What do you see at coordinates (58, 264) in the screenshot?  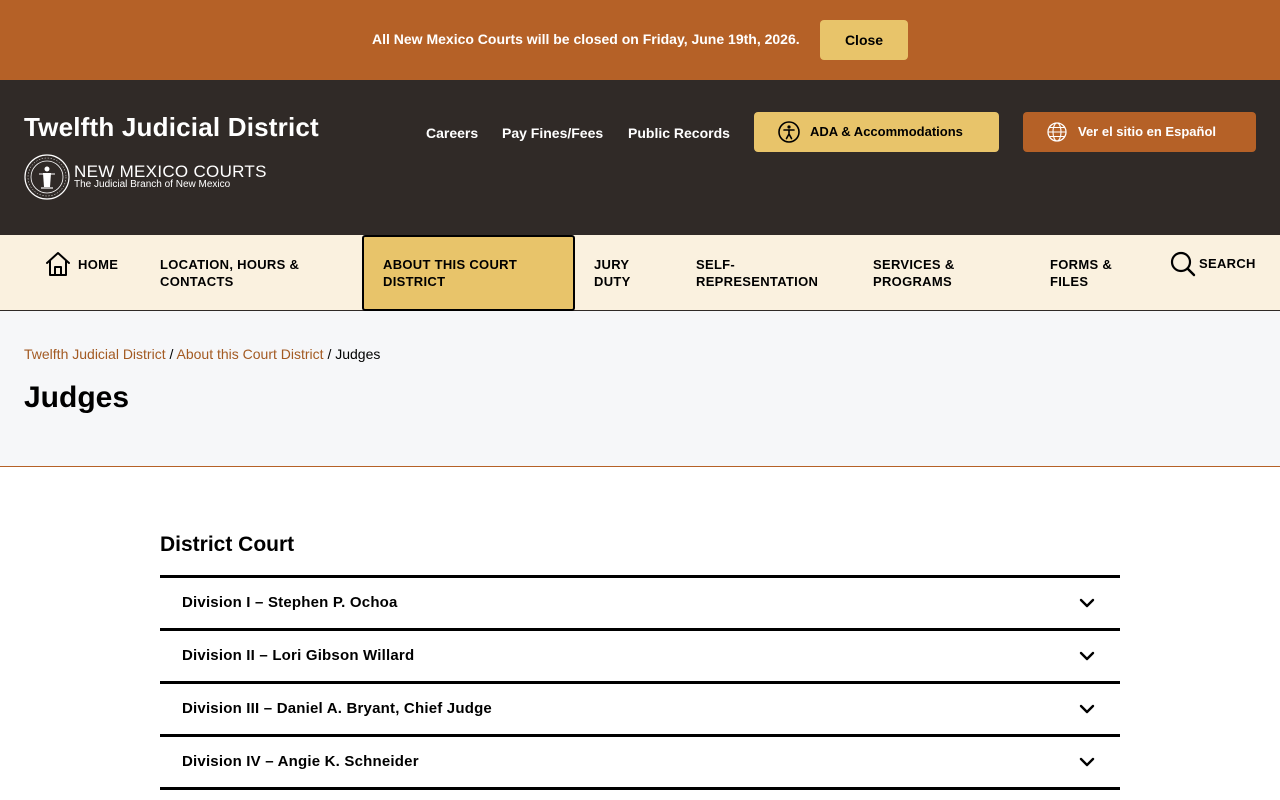 I see `home-icon` at bounding box center [58, 264].